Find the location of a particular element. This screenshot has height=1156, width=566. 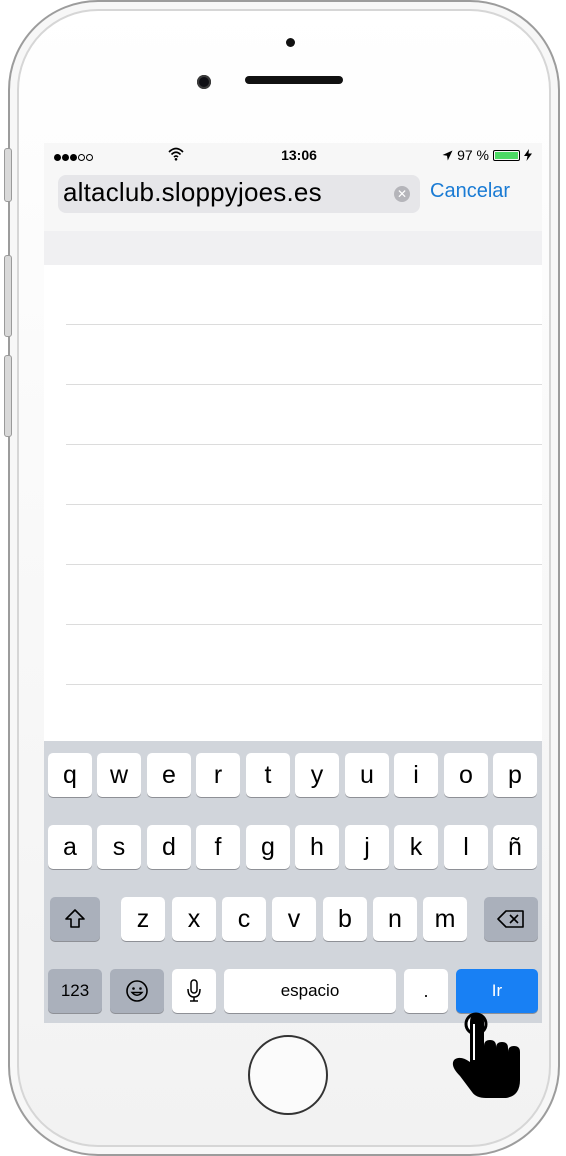

proximity-sensor is located at coordinates (290, 42).